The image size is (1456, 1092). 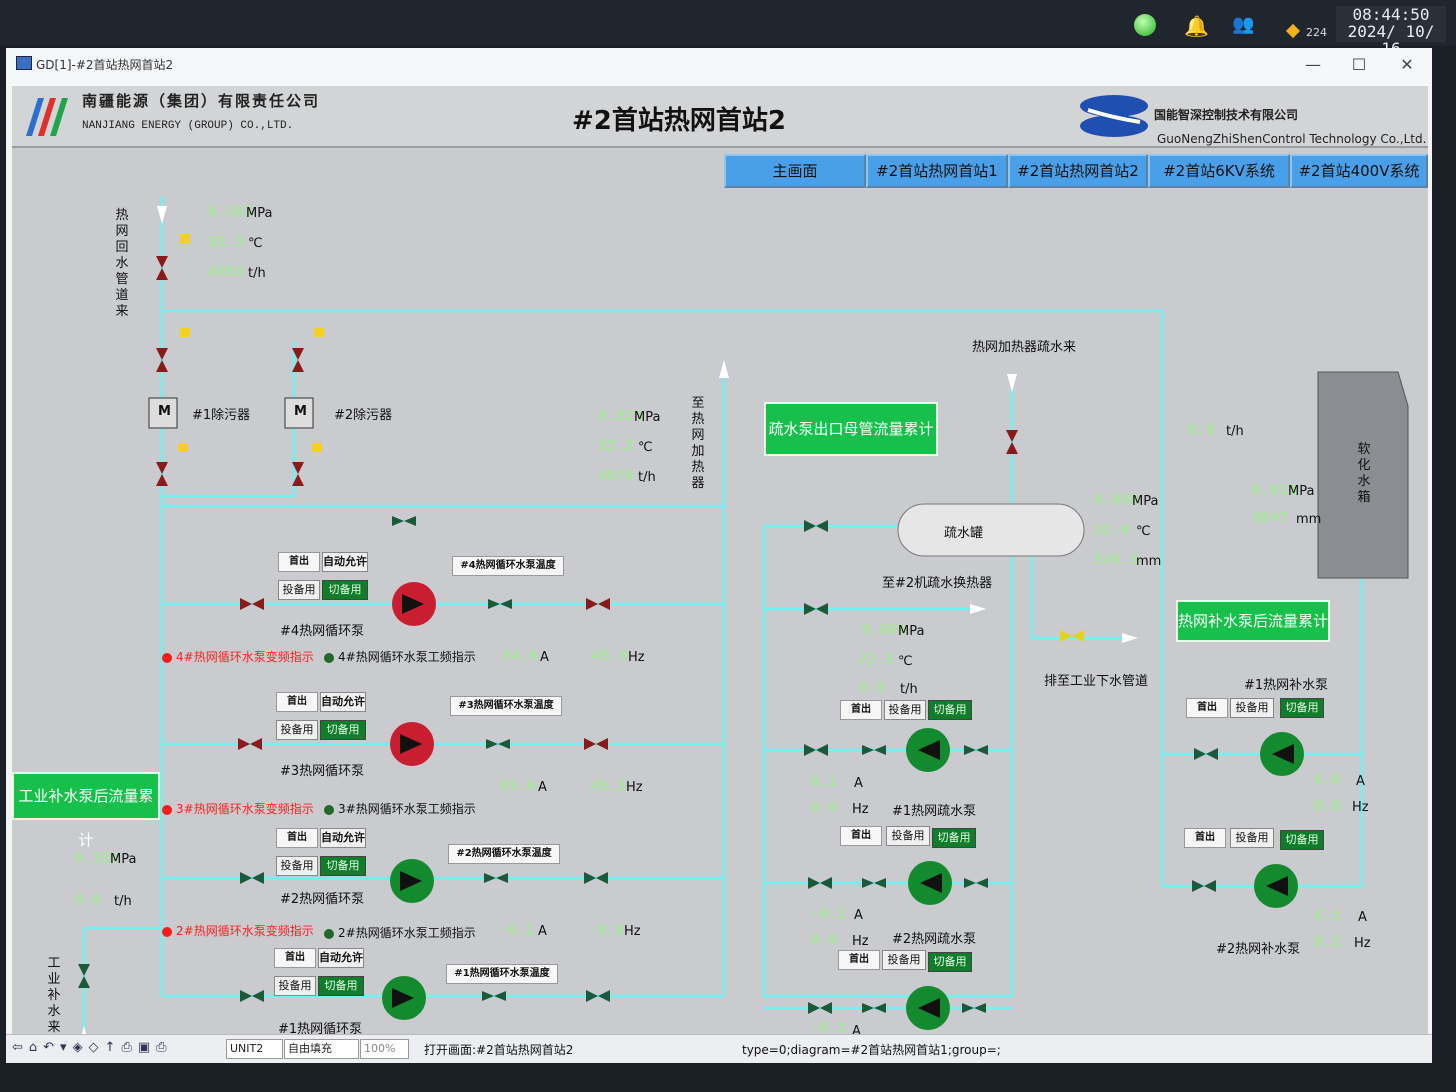 I want to click on makeup-cut-2: 切备用, so click(x=1302, y=840).